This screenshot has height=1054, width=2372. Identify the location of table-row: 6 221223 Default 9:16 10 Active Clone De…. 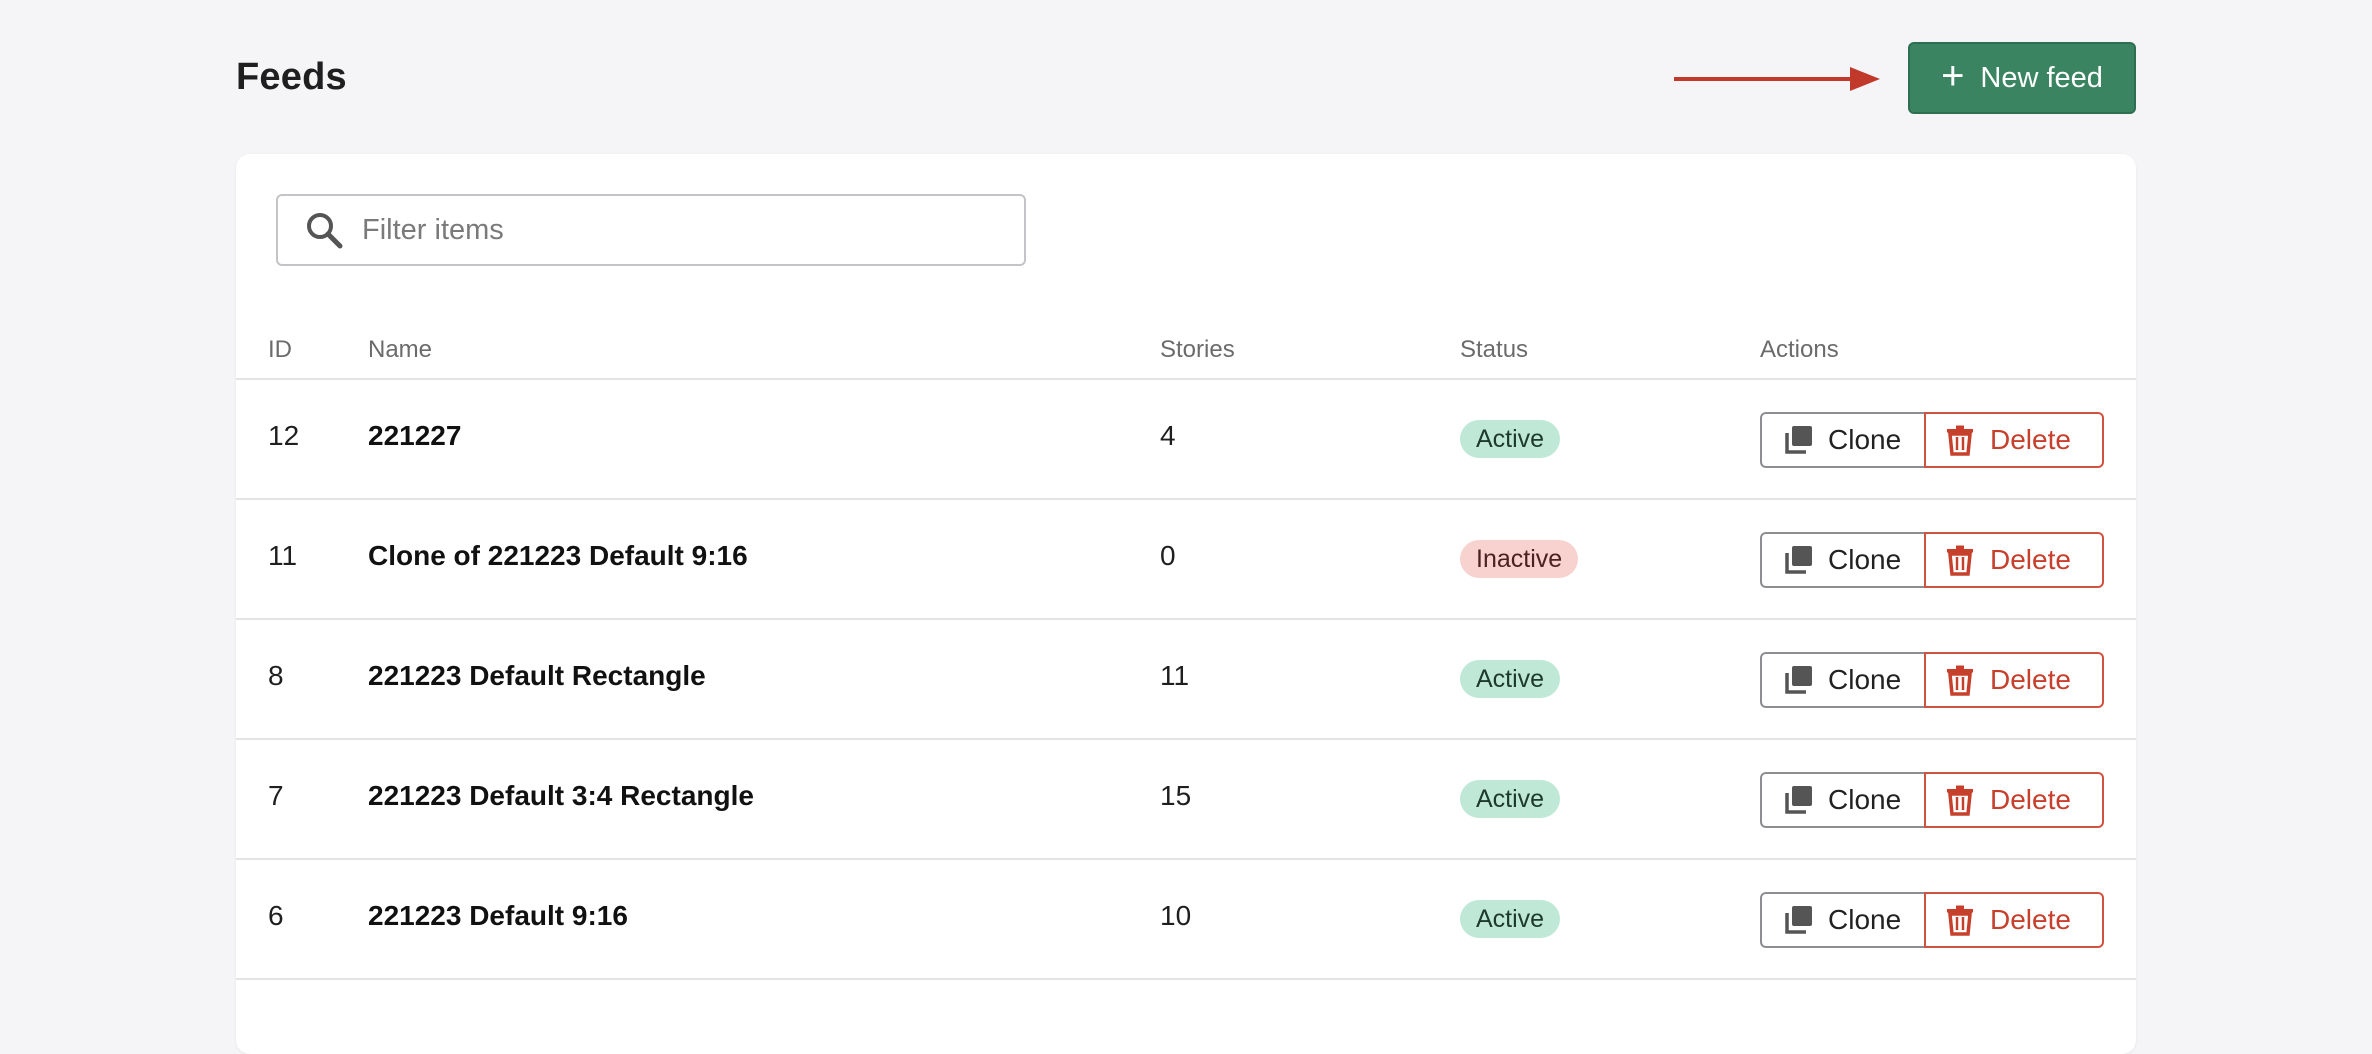
(1186, 920).